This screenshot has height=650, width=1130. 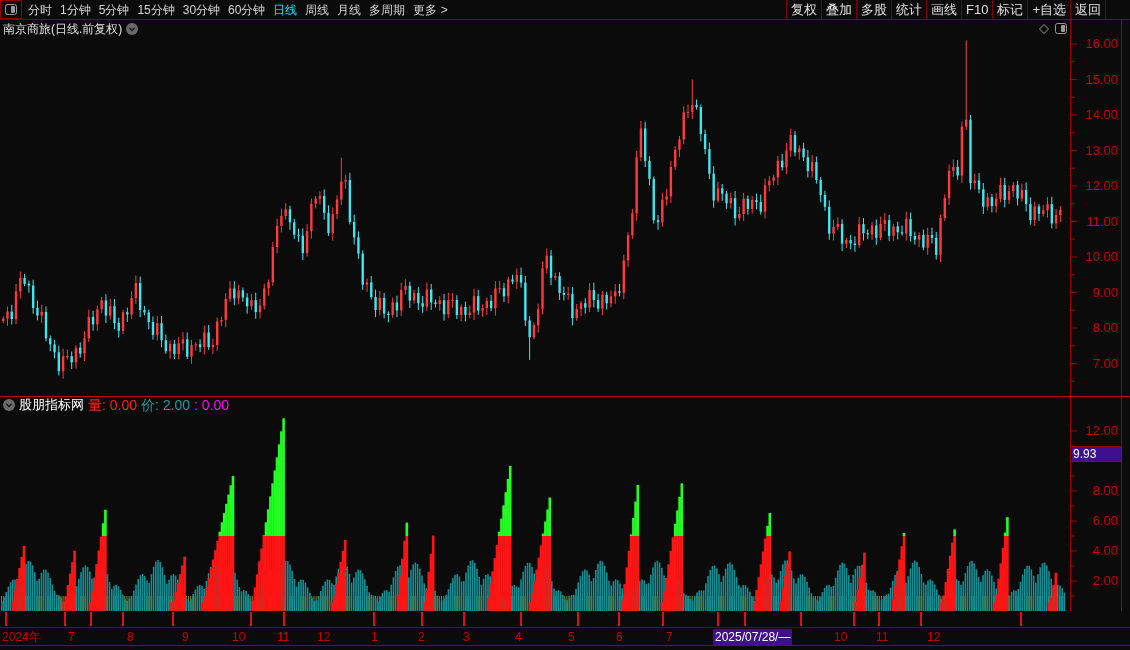 I want to click on indicator-name: 股朋指标网, so click(x=51, y=405).